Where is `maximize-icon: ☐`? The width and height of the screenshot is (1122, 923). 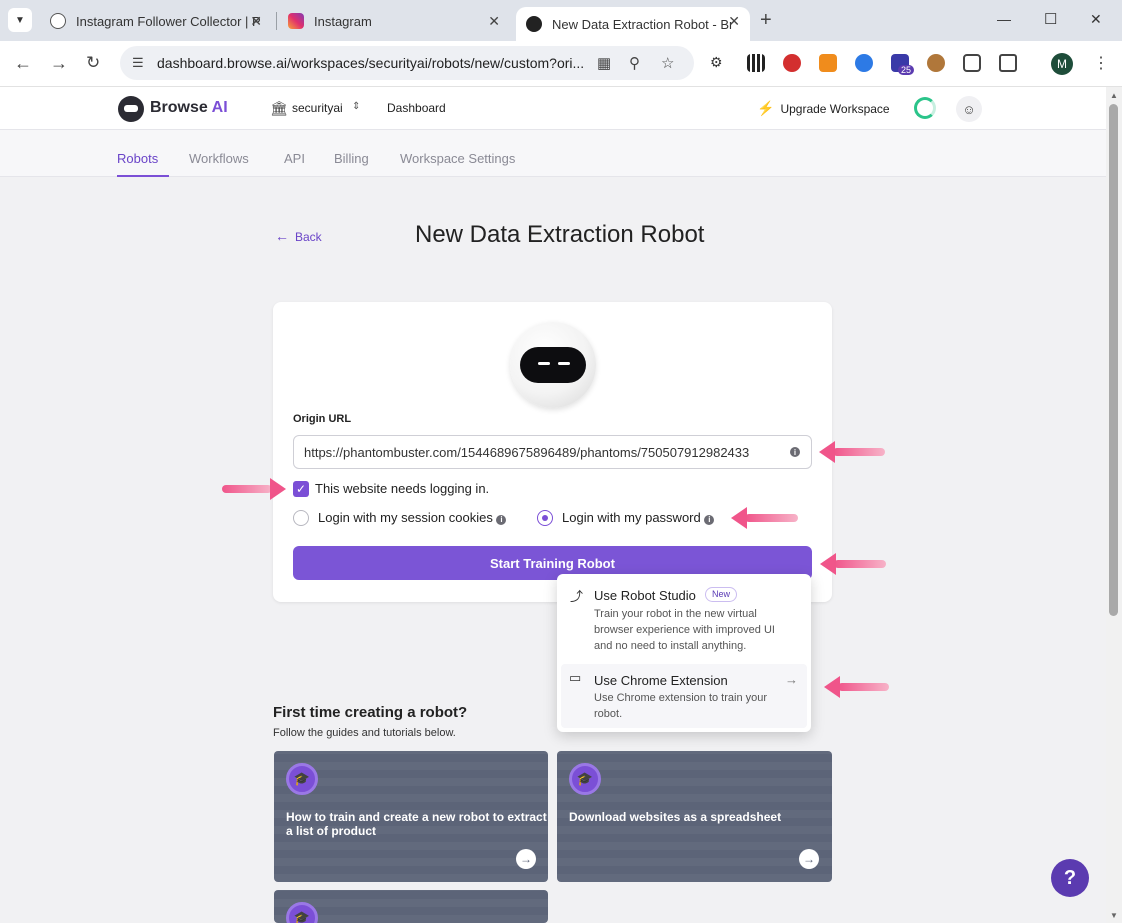 maximize-icon: ☐ is located at coordinates (1050, 19).